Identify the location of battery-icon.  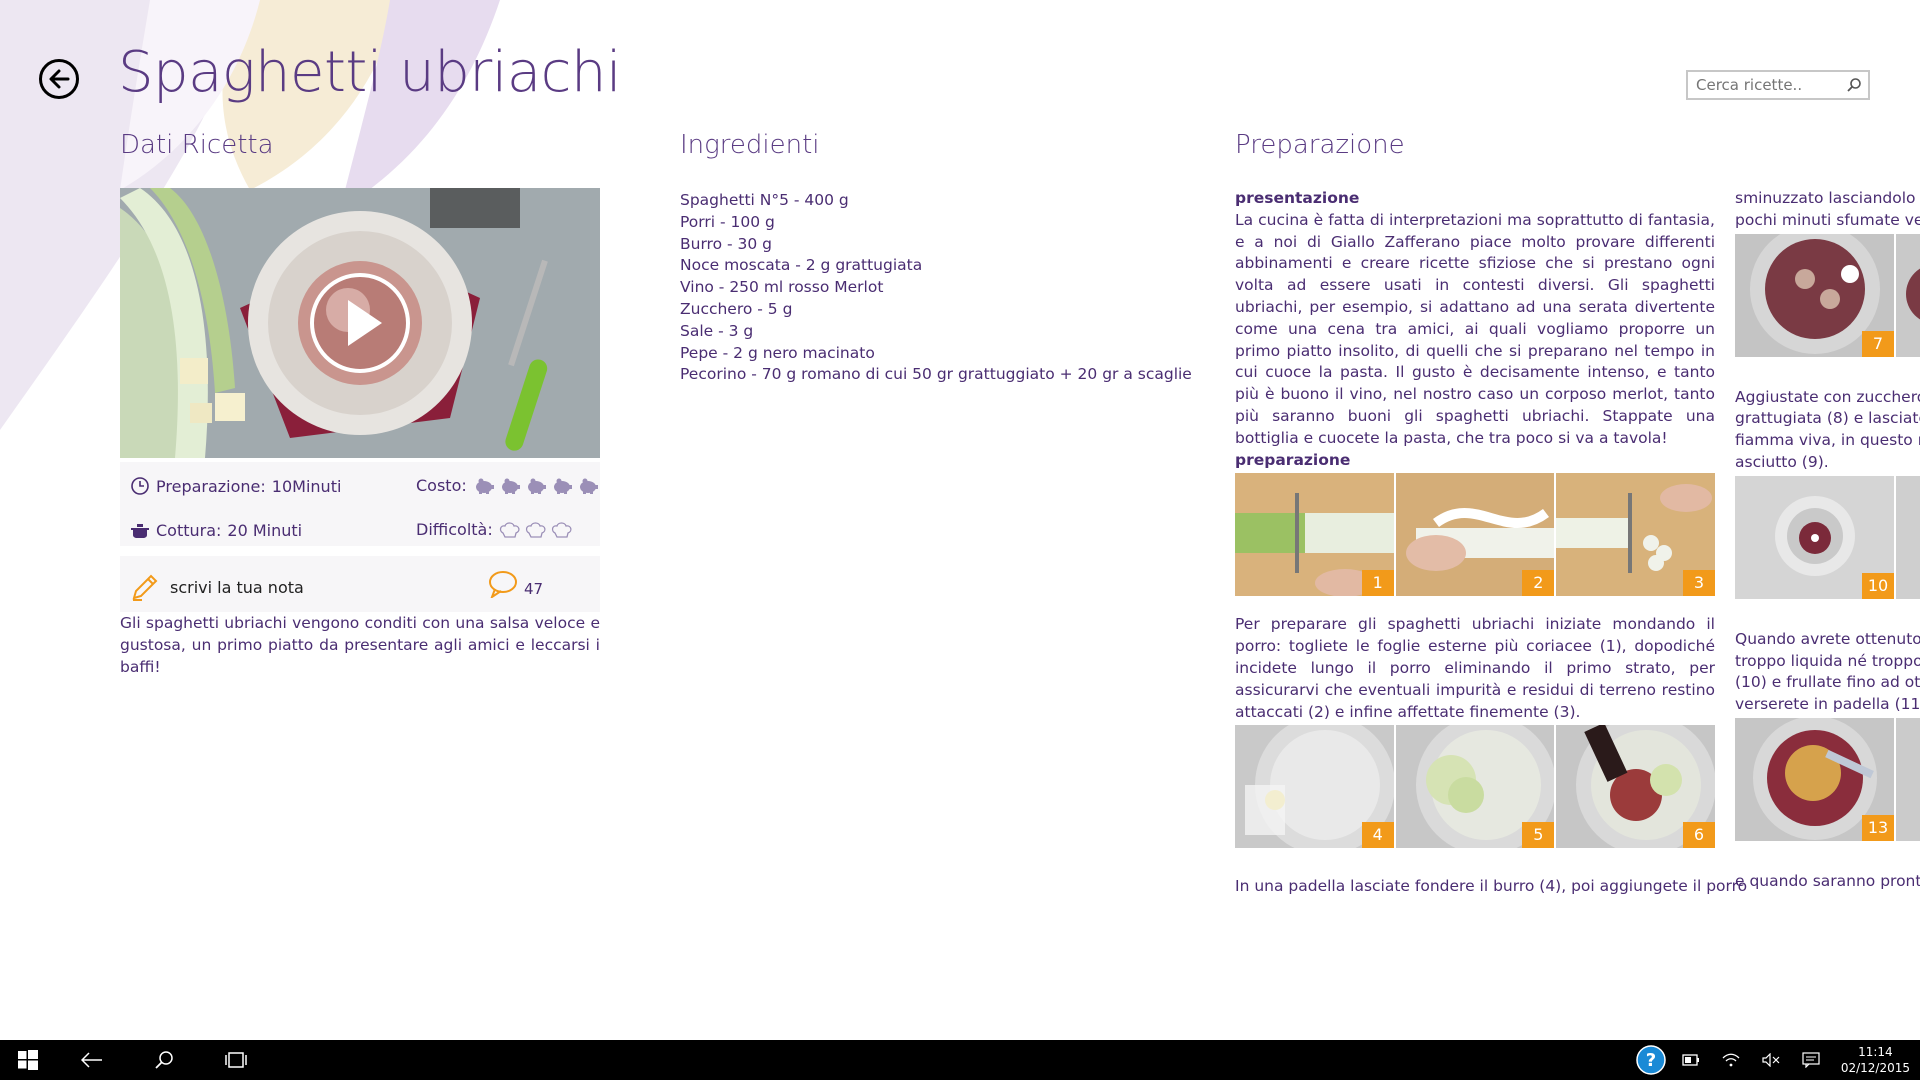
(1690, 1060).